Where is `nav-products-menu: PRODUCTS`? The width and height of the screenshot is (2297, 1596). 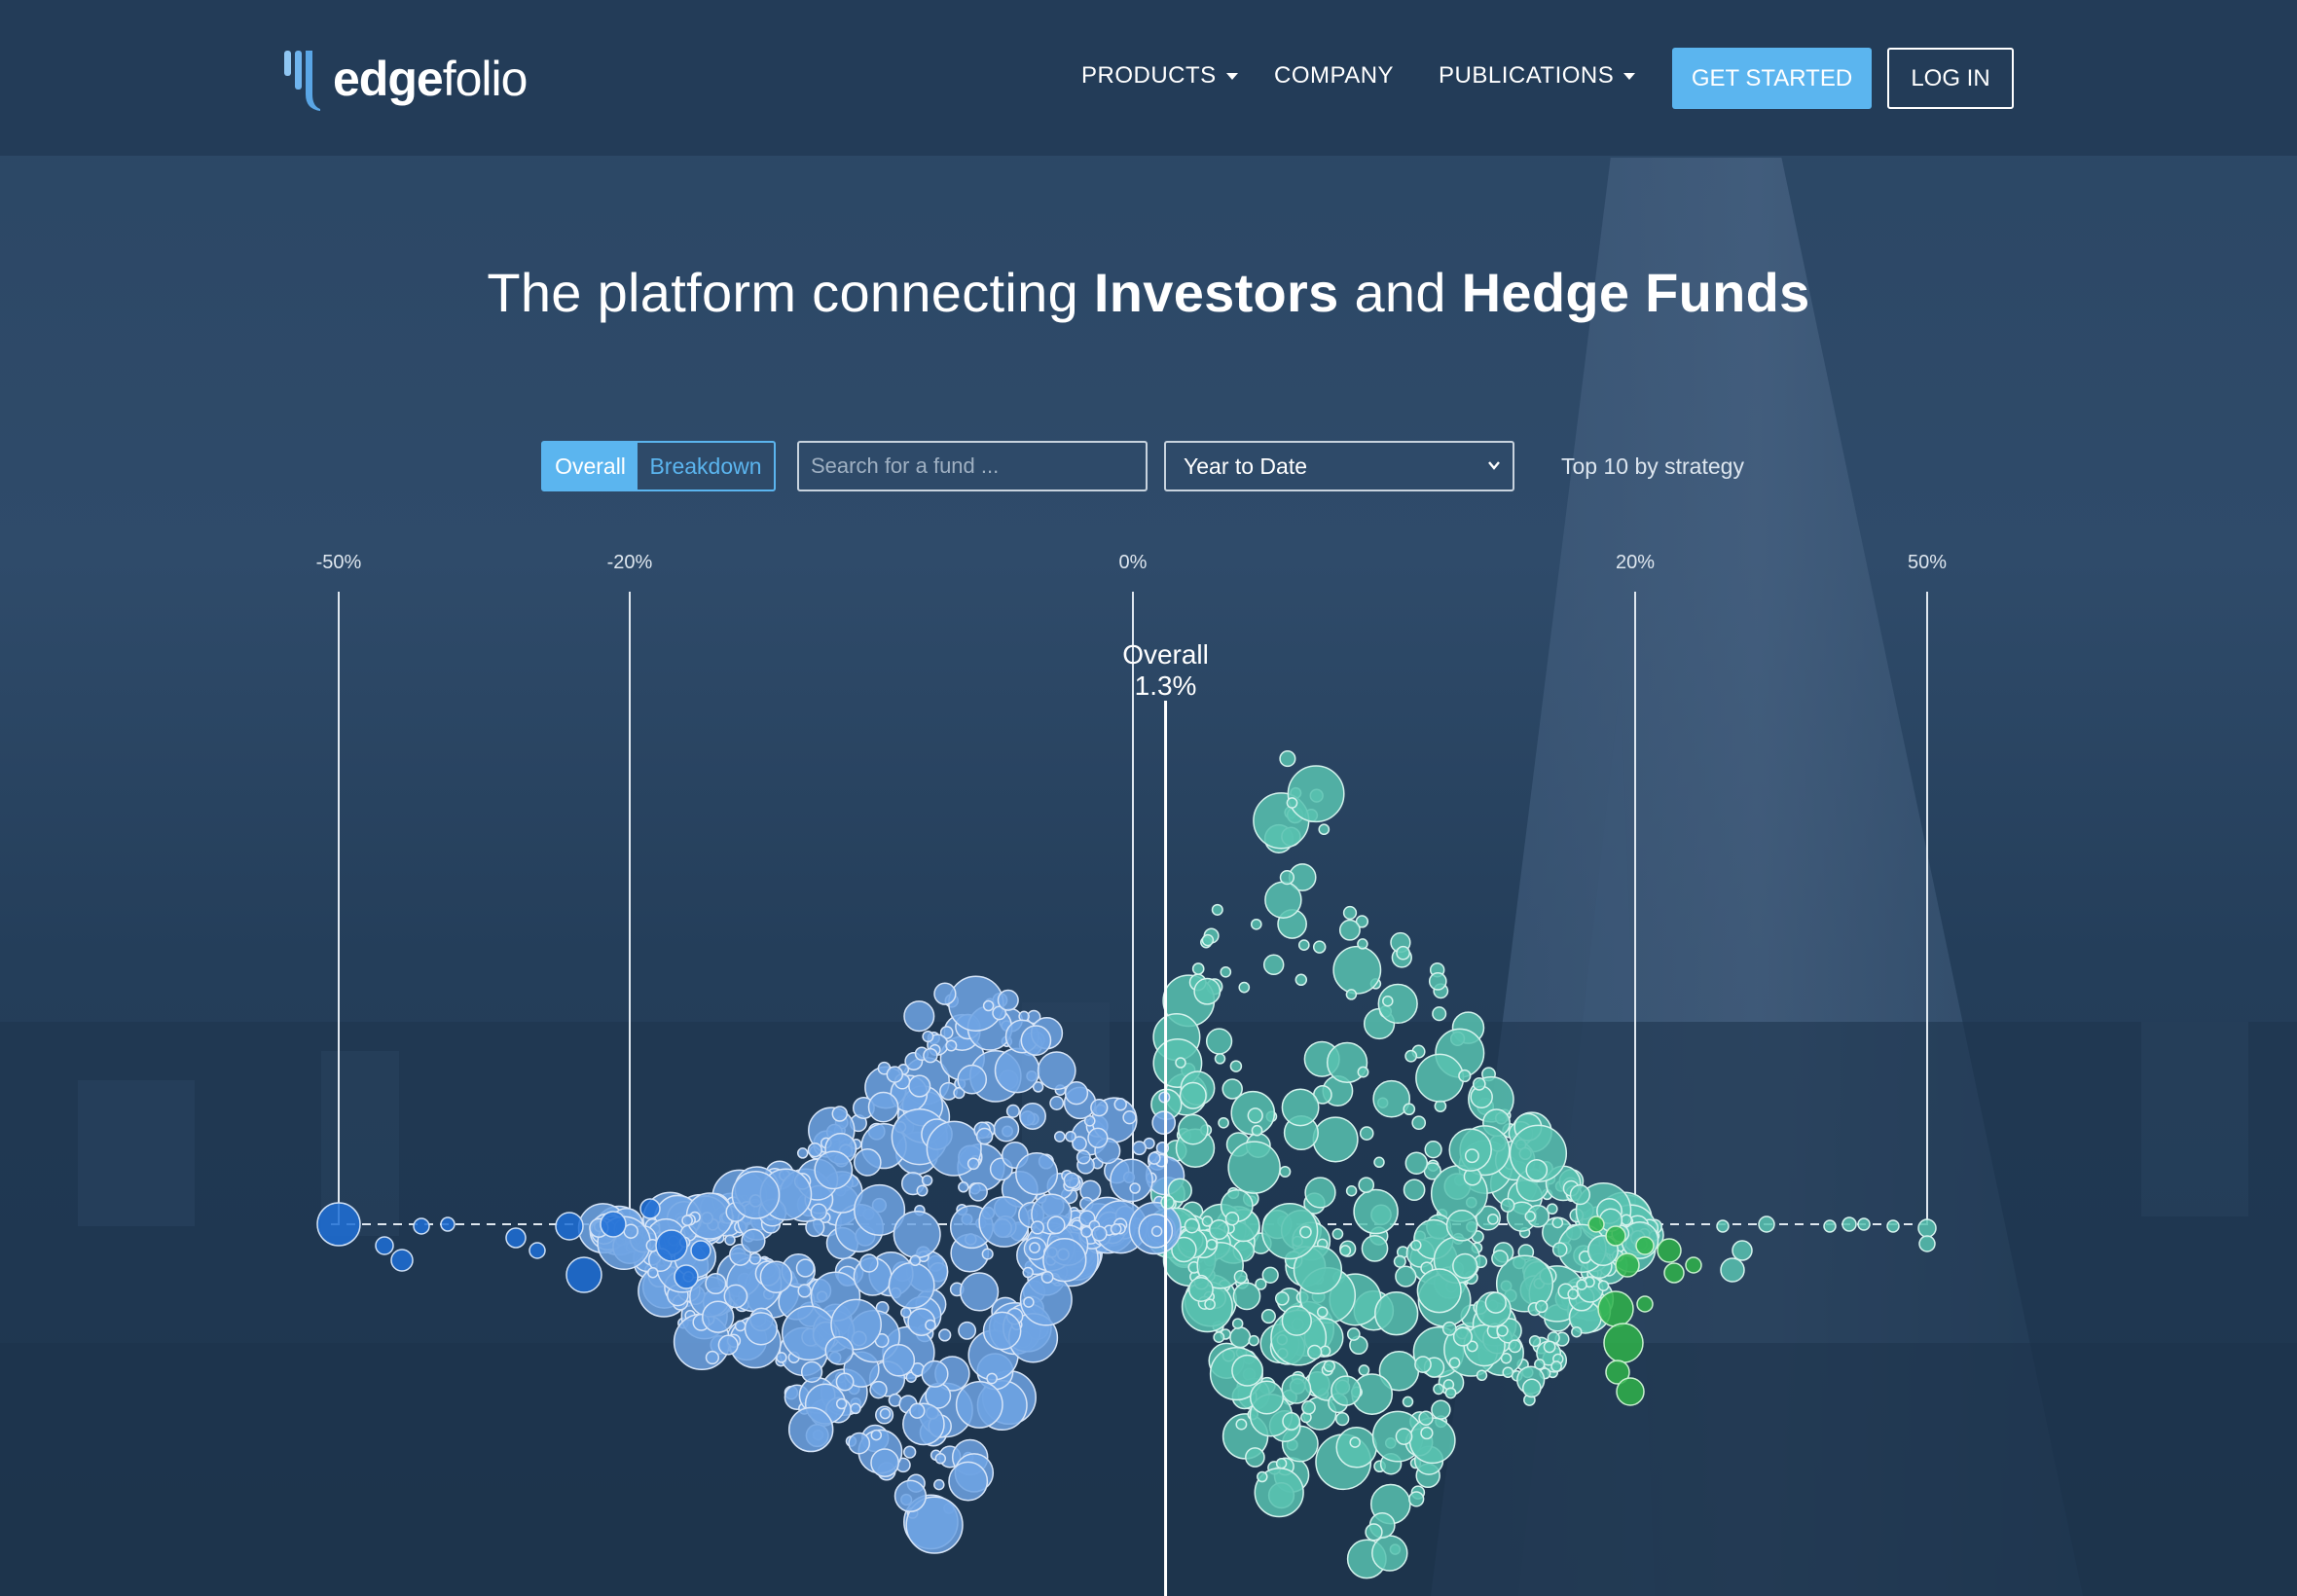 nav-products-menu: PRODUCTS is located at coordinates (1160, 76).